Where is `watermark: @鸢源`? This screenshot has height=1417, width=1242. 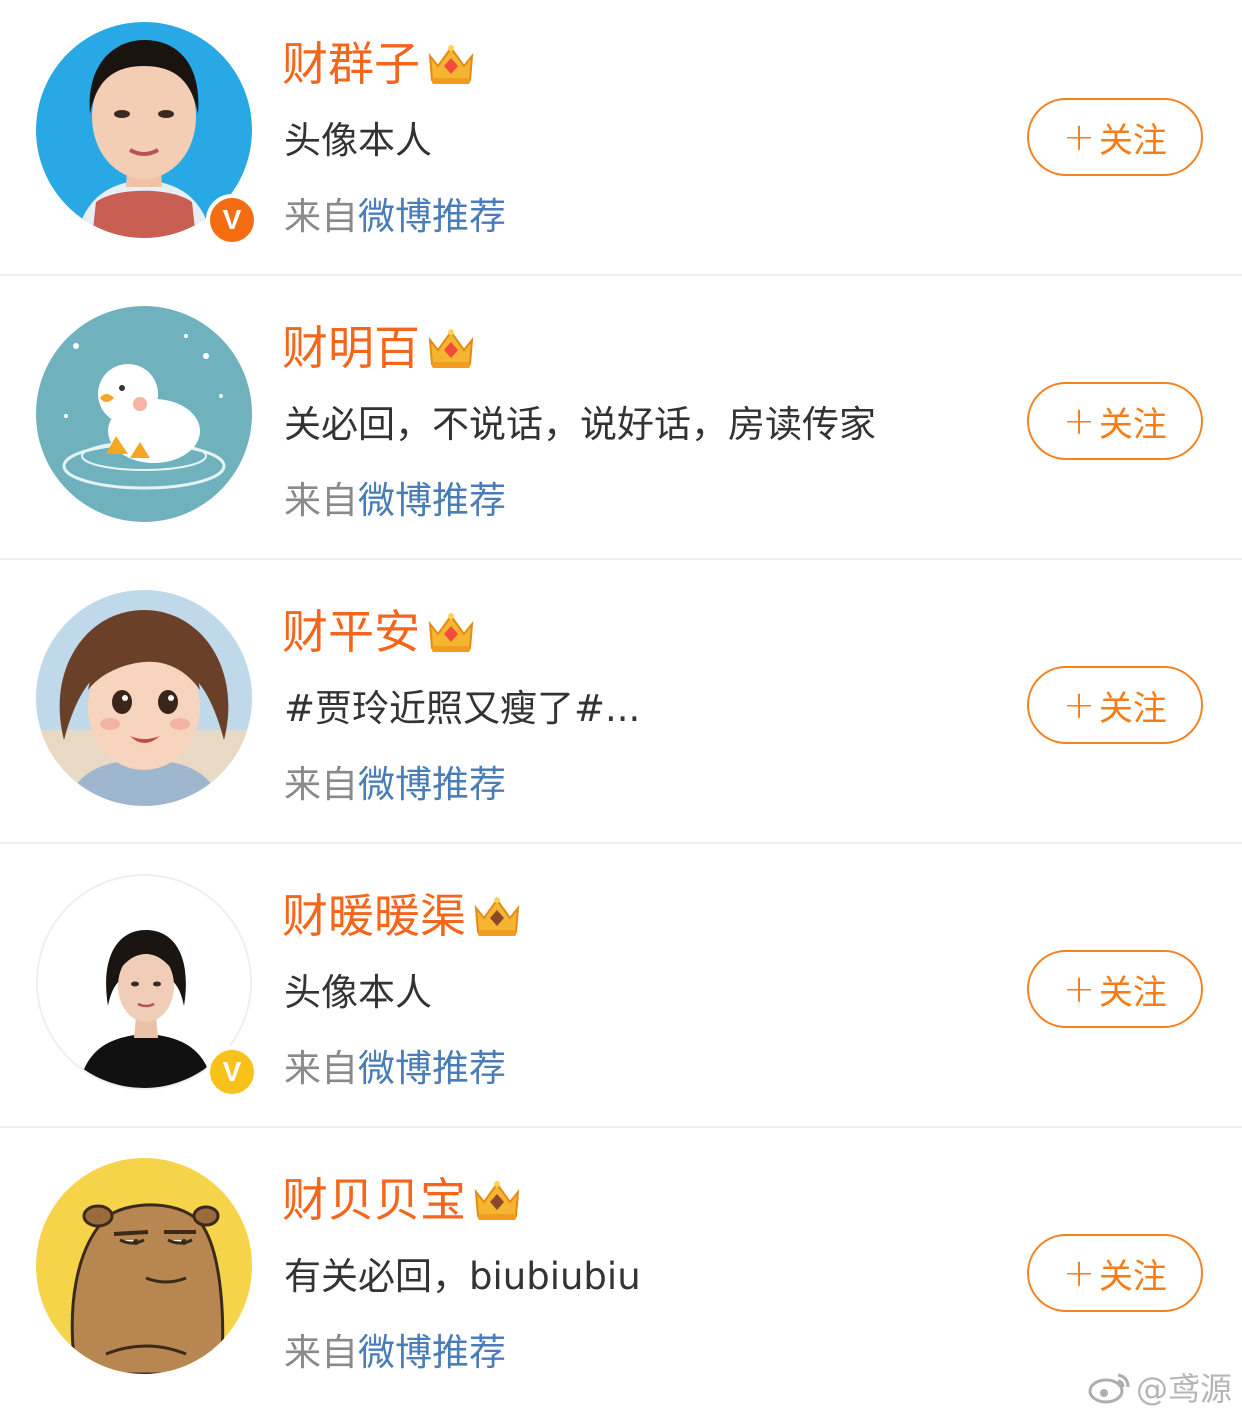 watermark: @鸢源 is located at coordinates (1160, 1387).